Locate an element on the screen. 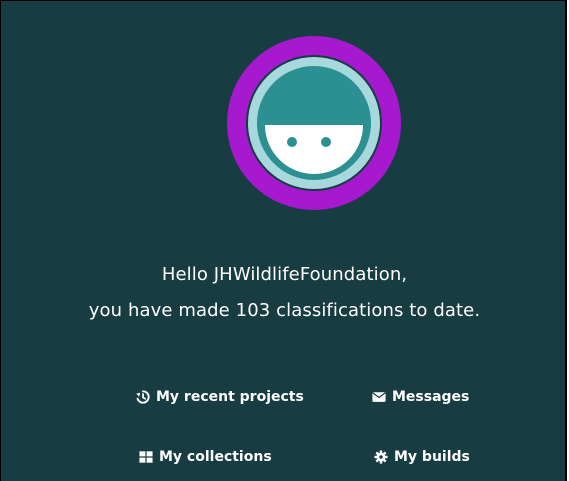  smiley-robot-avatar-icon is located at coordinates (314, 123).